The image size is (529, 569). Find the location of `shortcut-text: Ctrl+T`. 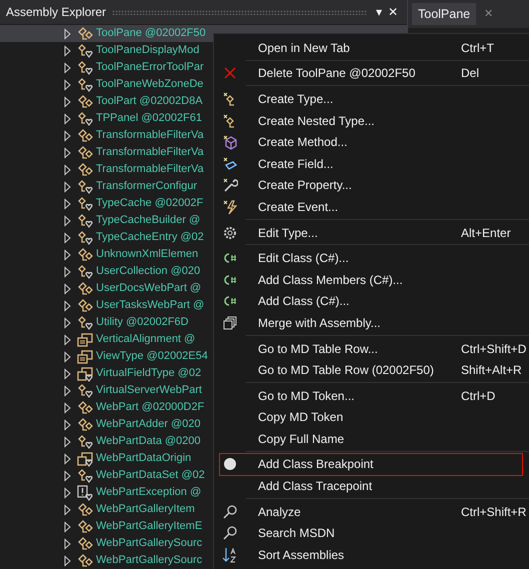

shortcut-text: Ctrl+T is located at coordinates (477, 48).